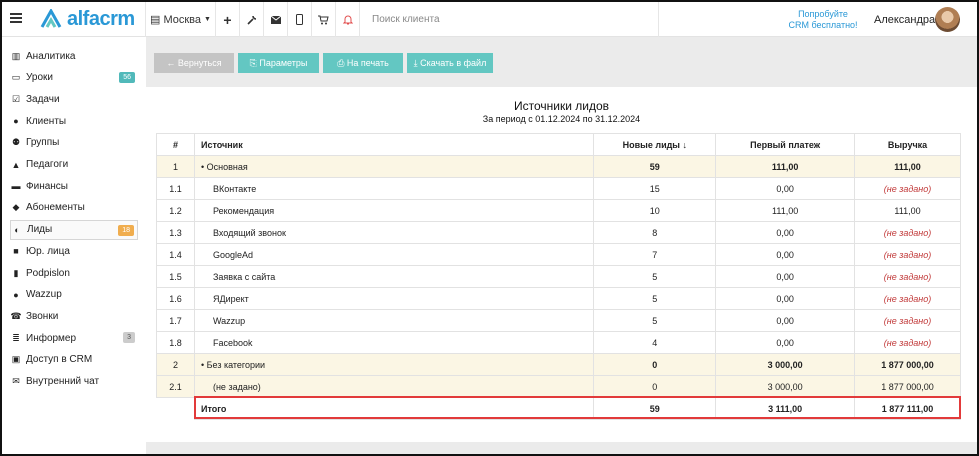  Describe the element at coordinates (558, 298) in the screenshot. I see `table-row: 1.6 ЯДирект 5 0,00 (не задано)` at that location.